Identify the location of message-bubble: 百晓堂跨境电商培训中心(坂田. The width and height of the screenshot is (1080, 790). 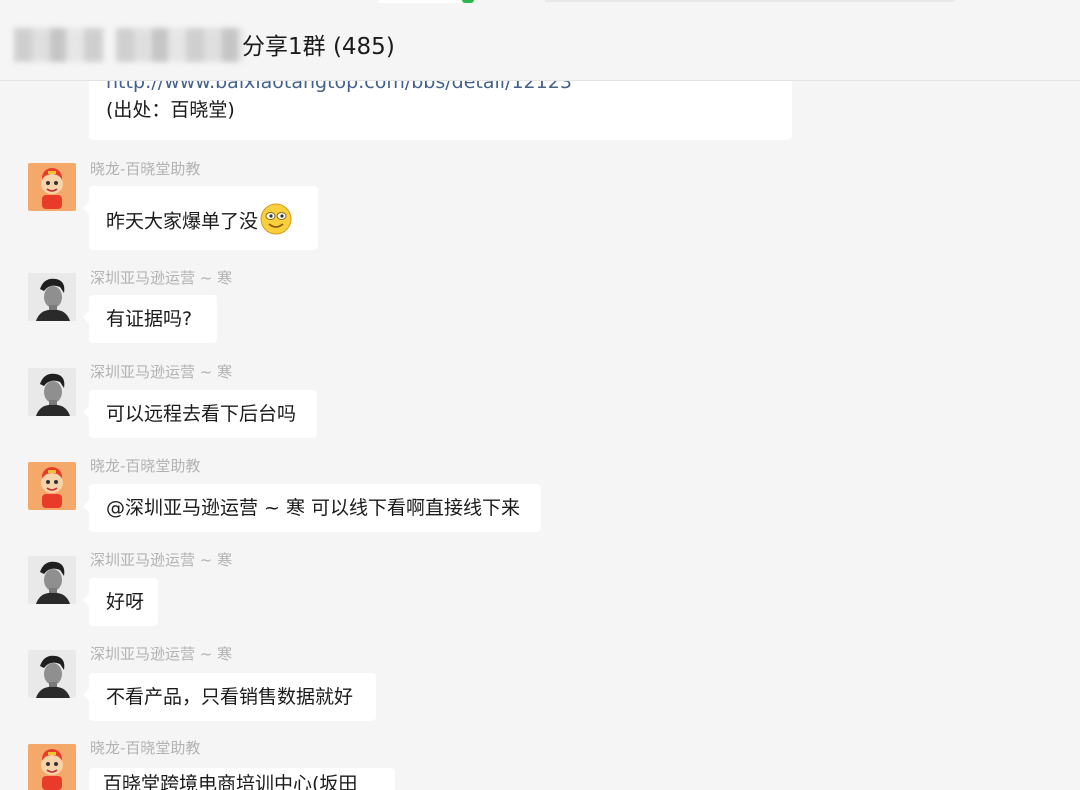
(242, 779).